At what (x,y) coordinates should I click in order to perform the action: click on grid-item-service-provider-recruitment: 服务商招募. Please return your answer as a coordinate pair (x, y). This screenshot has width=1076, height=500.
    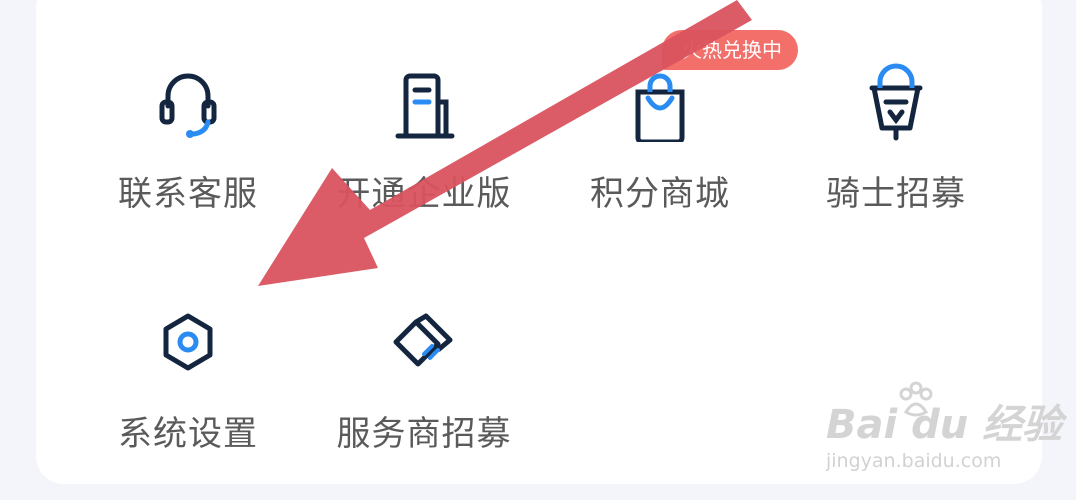
    Looking at the image, I should click on (424, 357).